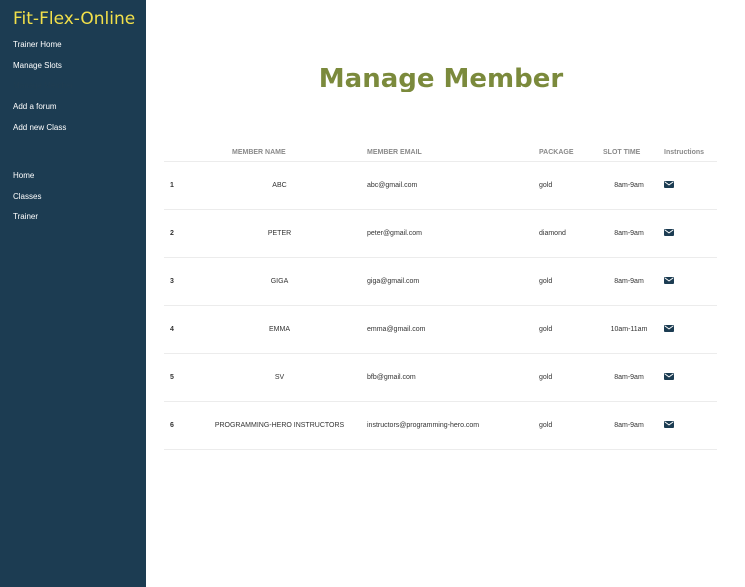 This screenshot has width=745, height=587. I want to click on sidebar-item-trainer-home: Trainer Home, so click(37, 44).